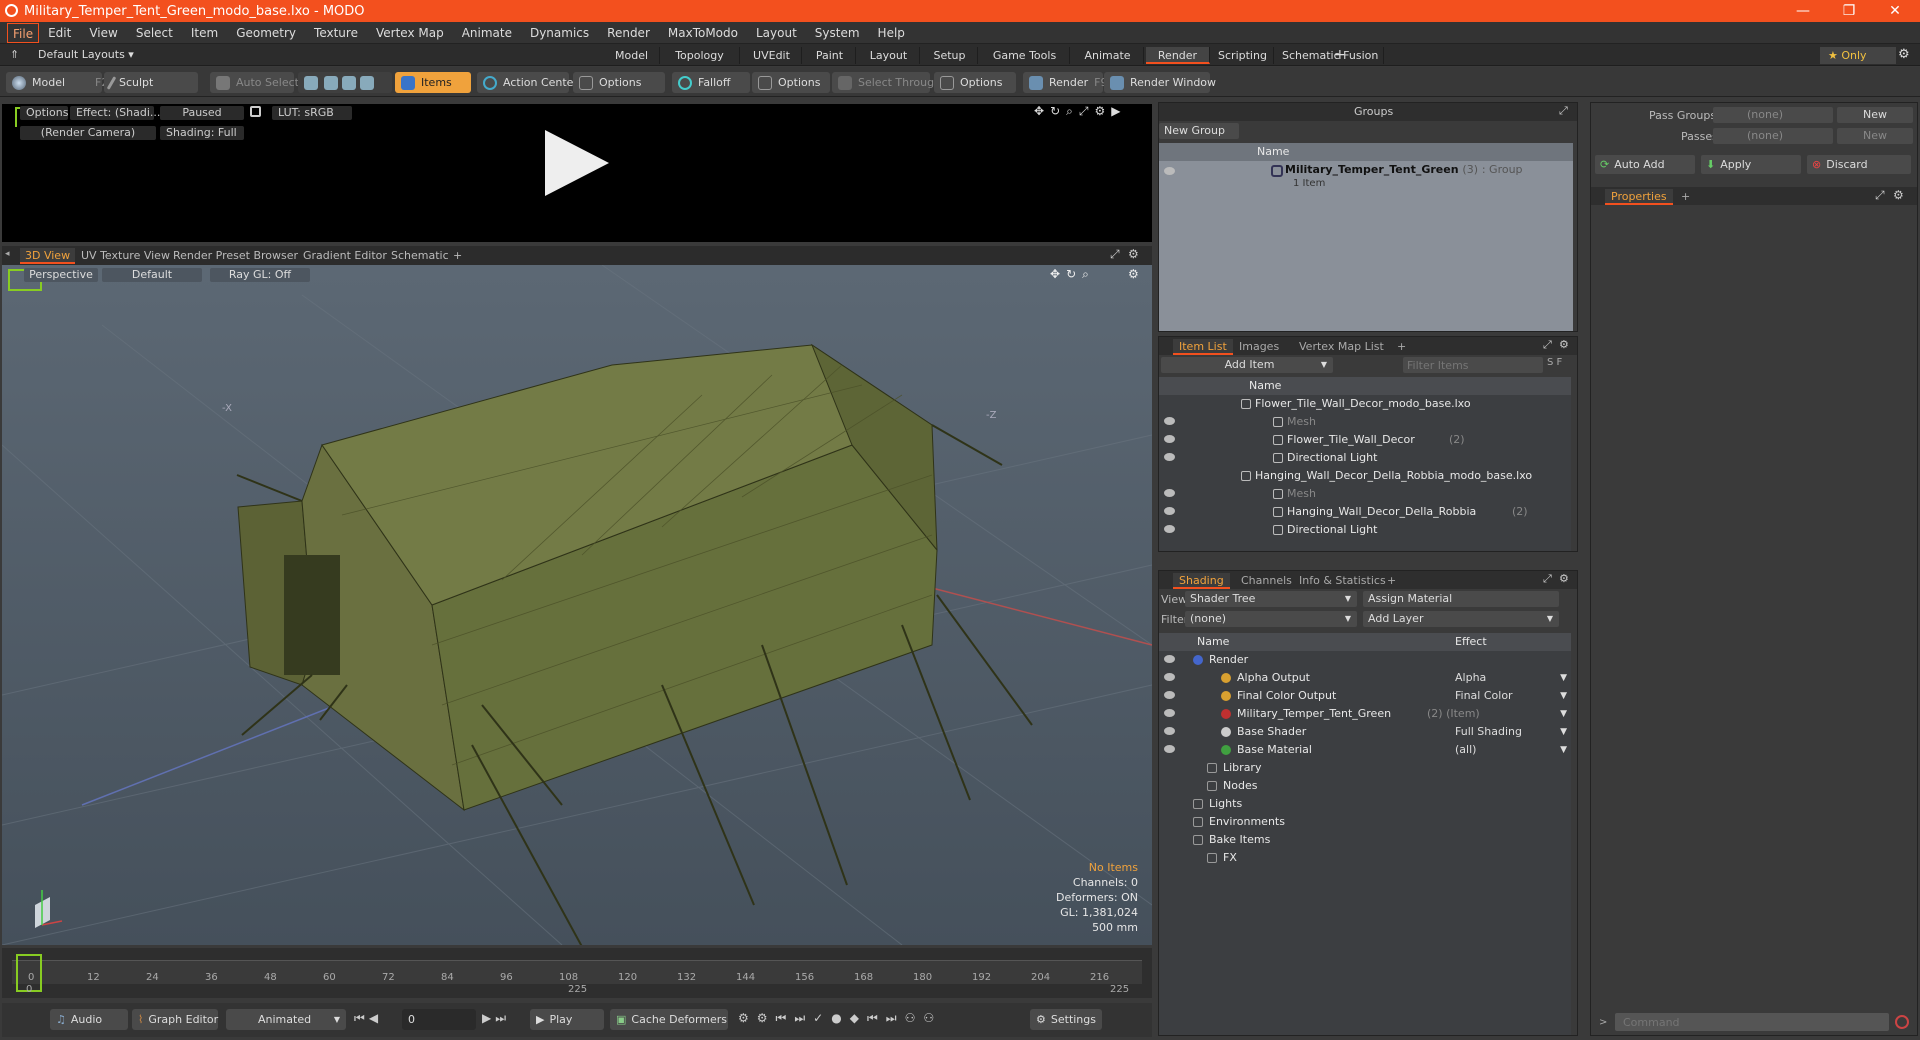 The width and height of the screenshot is (1920, 1040). What do you see at coordinates (361, 1018) in the screenshot?
I see `first-frame-icon: ⏮` at bounding box center [361, 1018].